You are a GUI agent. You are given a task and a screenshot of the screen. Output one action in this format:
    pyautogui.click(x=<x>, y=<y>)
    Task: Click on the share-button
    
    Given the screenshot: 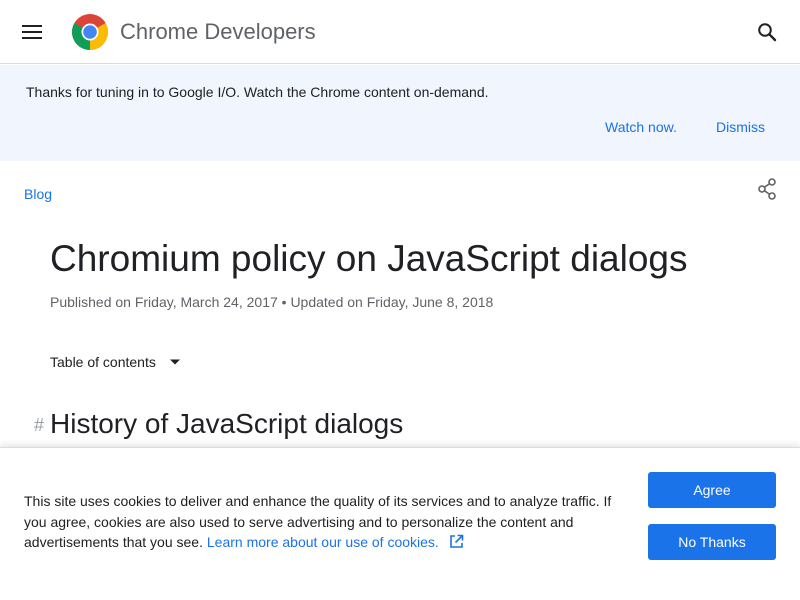 What is the action you would take?
    pyautogui.click(x=767, y=189)
    